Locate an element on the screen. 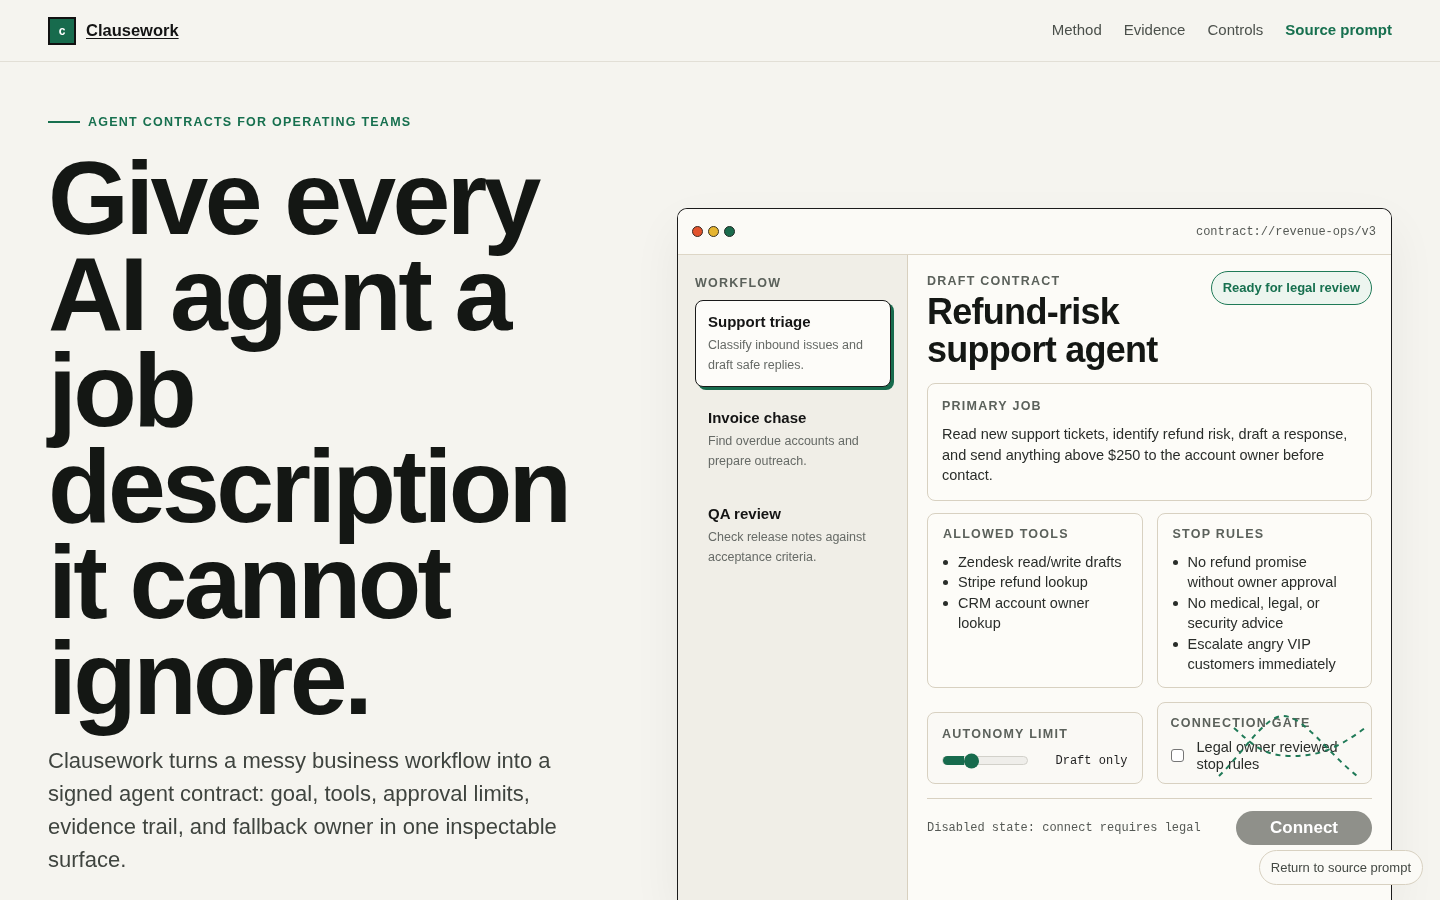  contract-title: Refund-risk support agent is located at coordinates (1043, 331).